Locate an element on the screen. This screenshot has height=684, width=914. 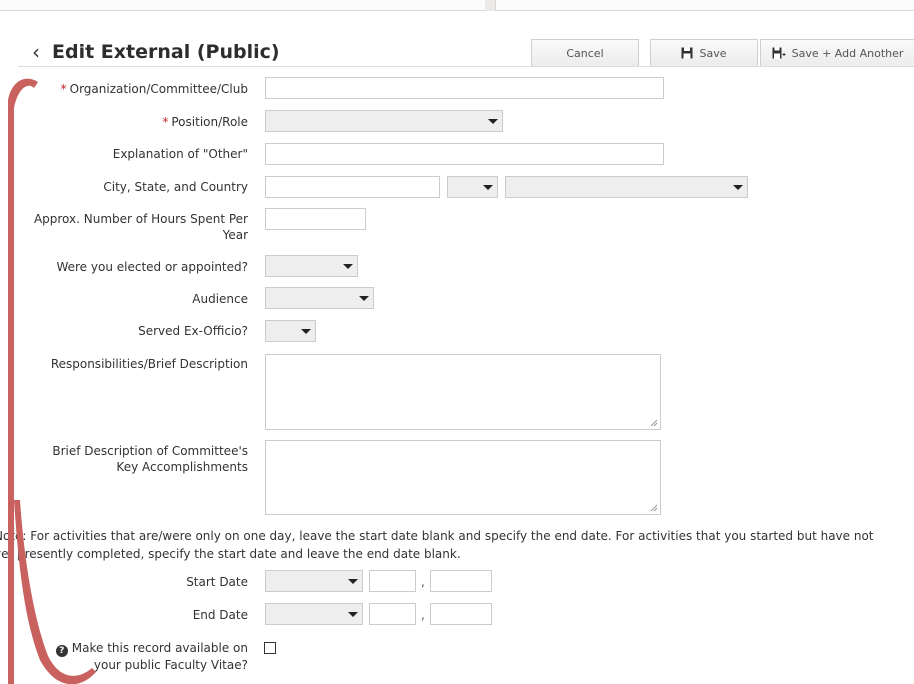
save-add-another-button: Save + Add Another is located at coordinates (837, 53).